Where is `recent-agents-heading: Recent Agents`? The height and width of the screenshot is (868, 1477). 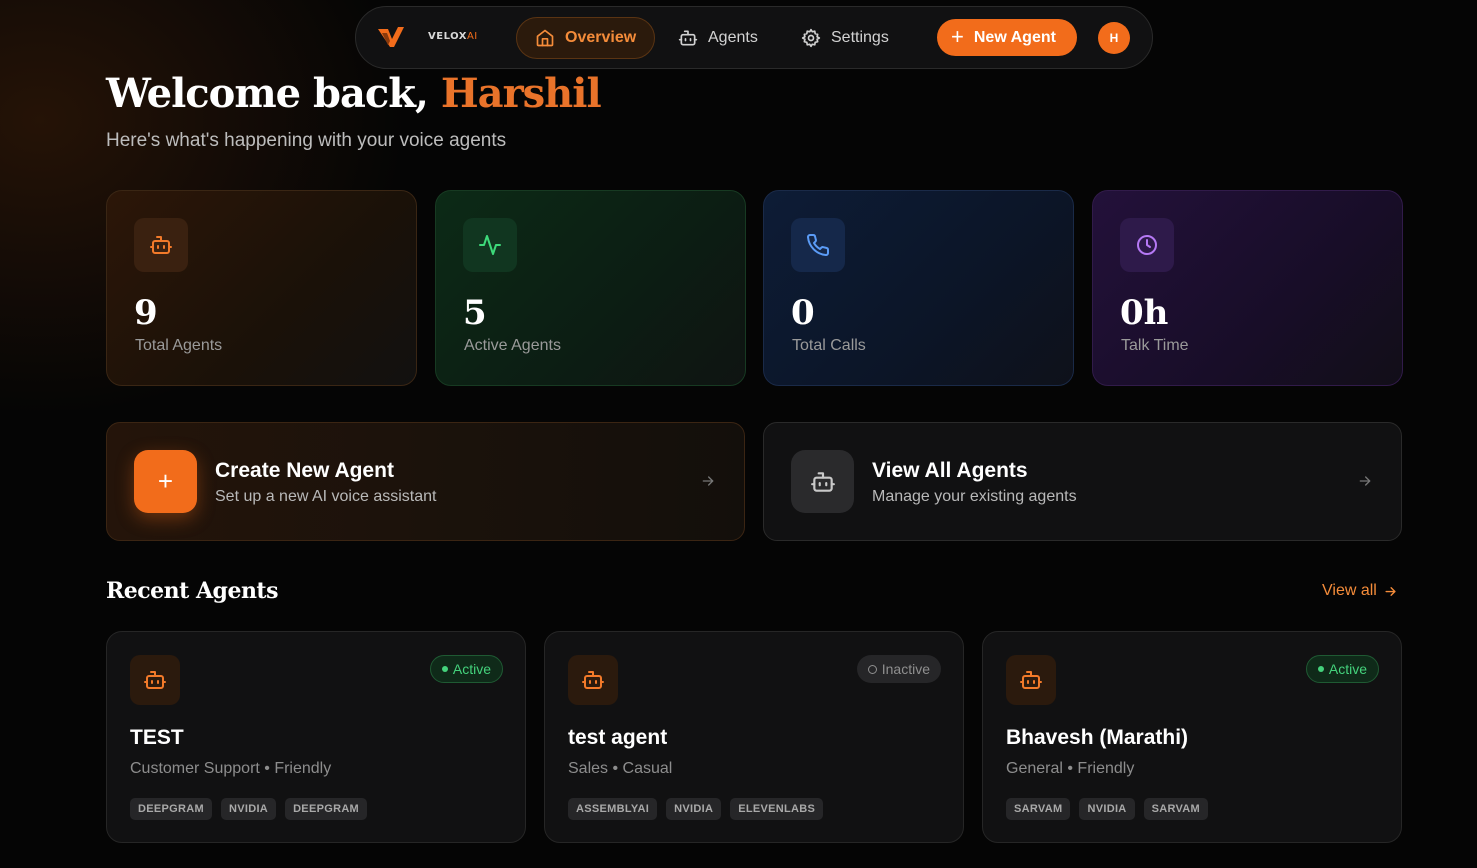
recent-agents-heading: Recent Agents is located at coordinates (192, 591).